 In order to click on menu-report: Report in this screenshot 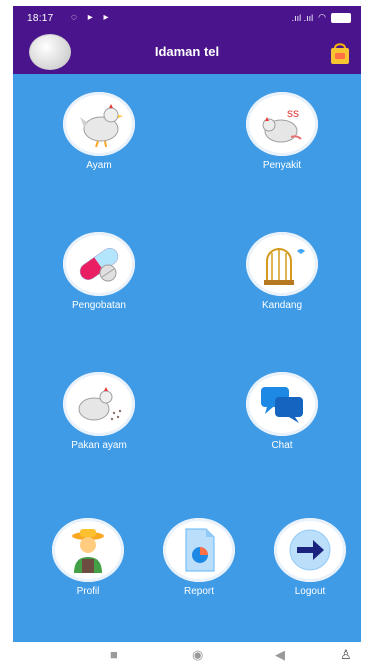, I will do `click(199, 573)`.